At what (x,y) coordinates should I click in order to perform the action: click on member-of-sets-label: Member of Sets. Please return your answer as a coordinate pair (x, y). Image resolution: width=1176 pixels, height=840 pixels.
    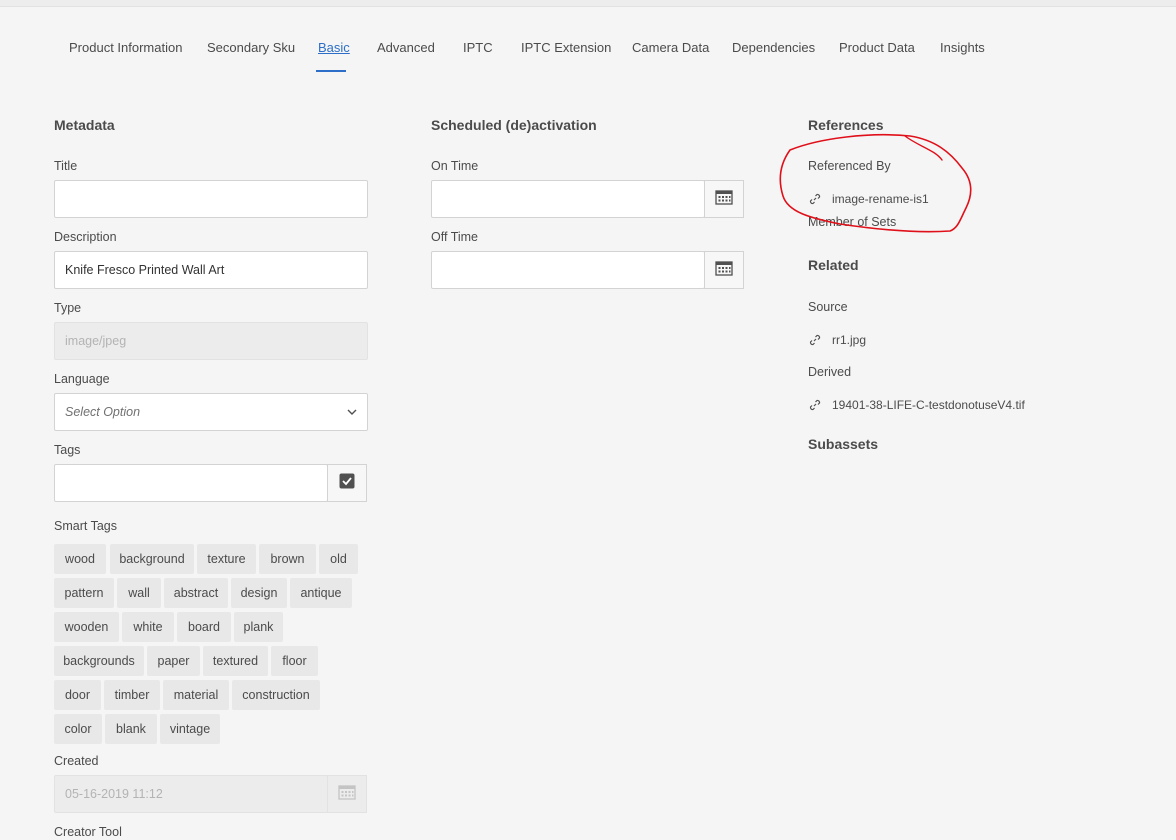
    Looking at the image, I should click on (852, 222).